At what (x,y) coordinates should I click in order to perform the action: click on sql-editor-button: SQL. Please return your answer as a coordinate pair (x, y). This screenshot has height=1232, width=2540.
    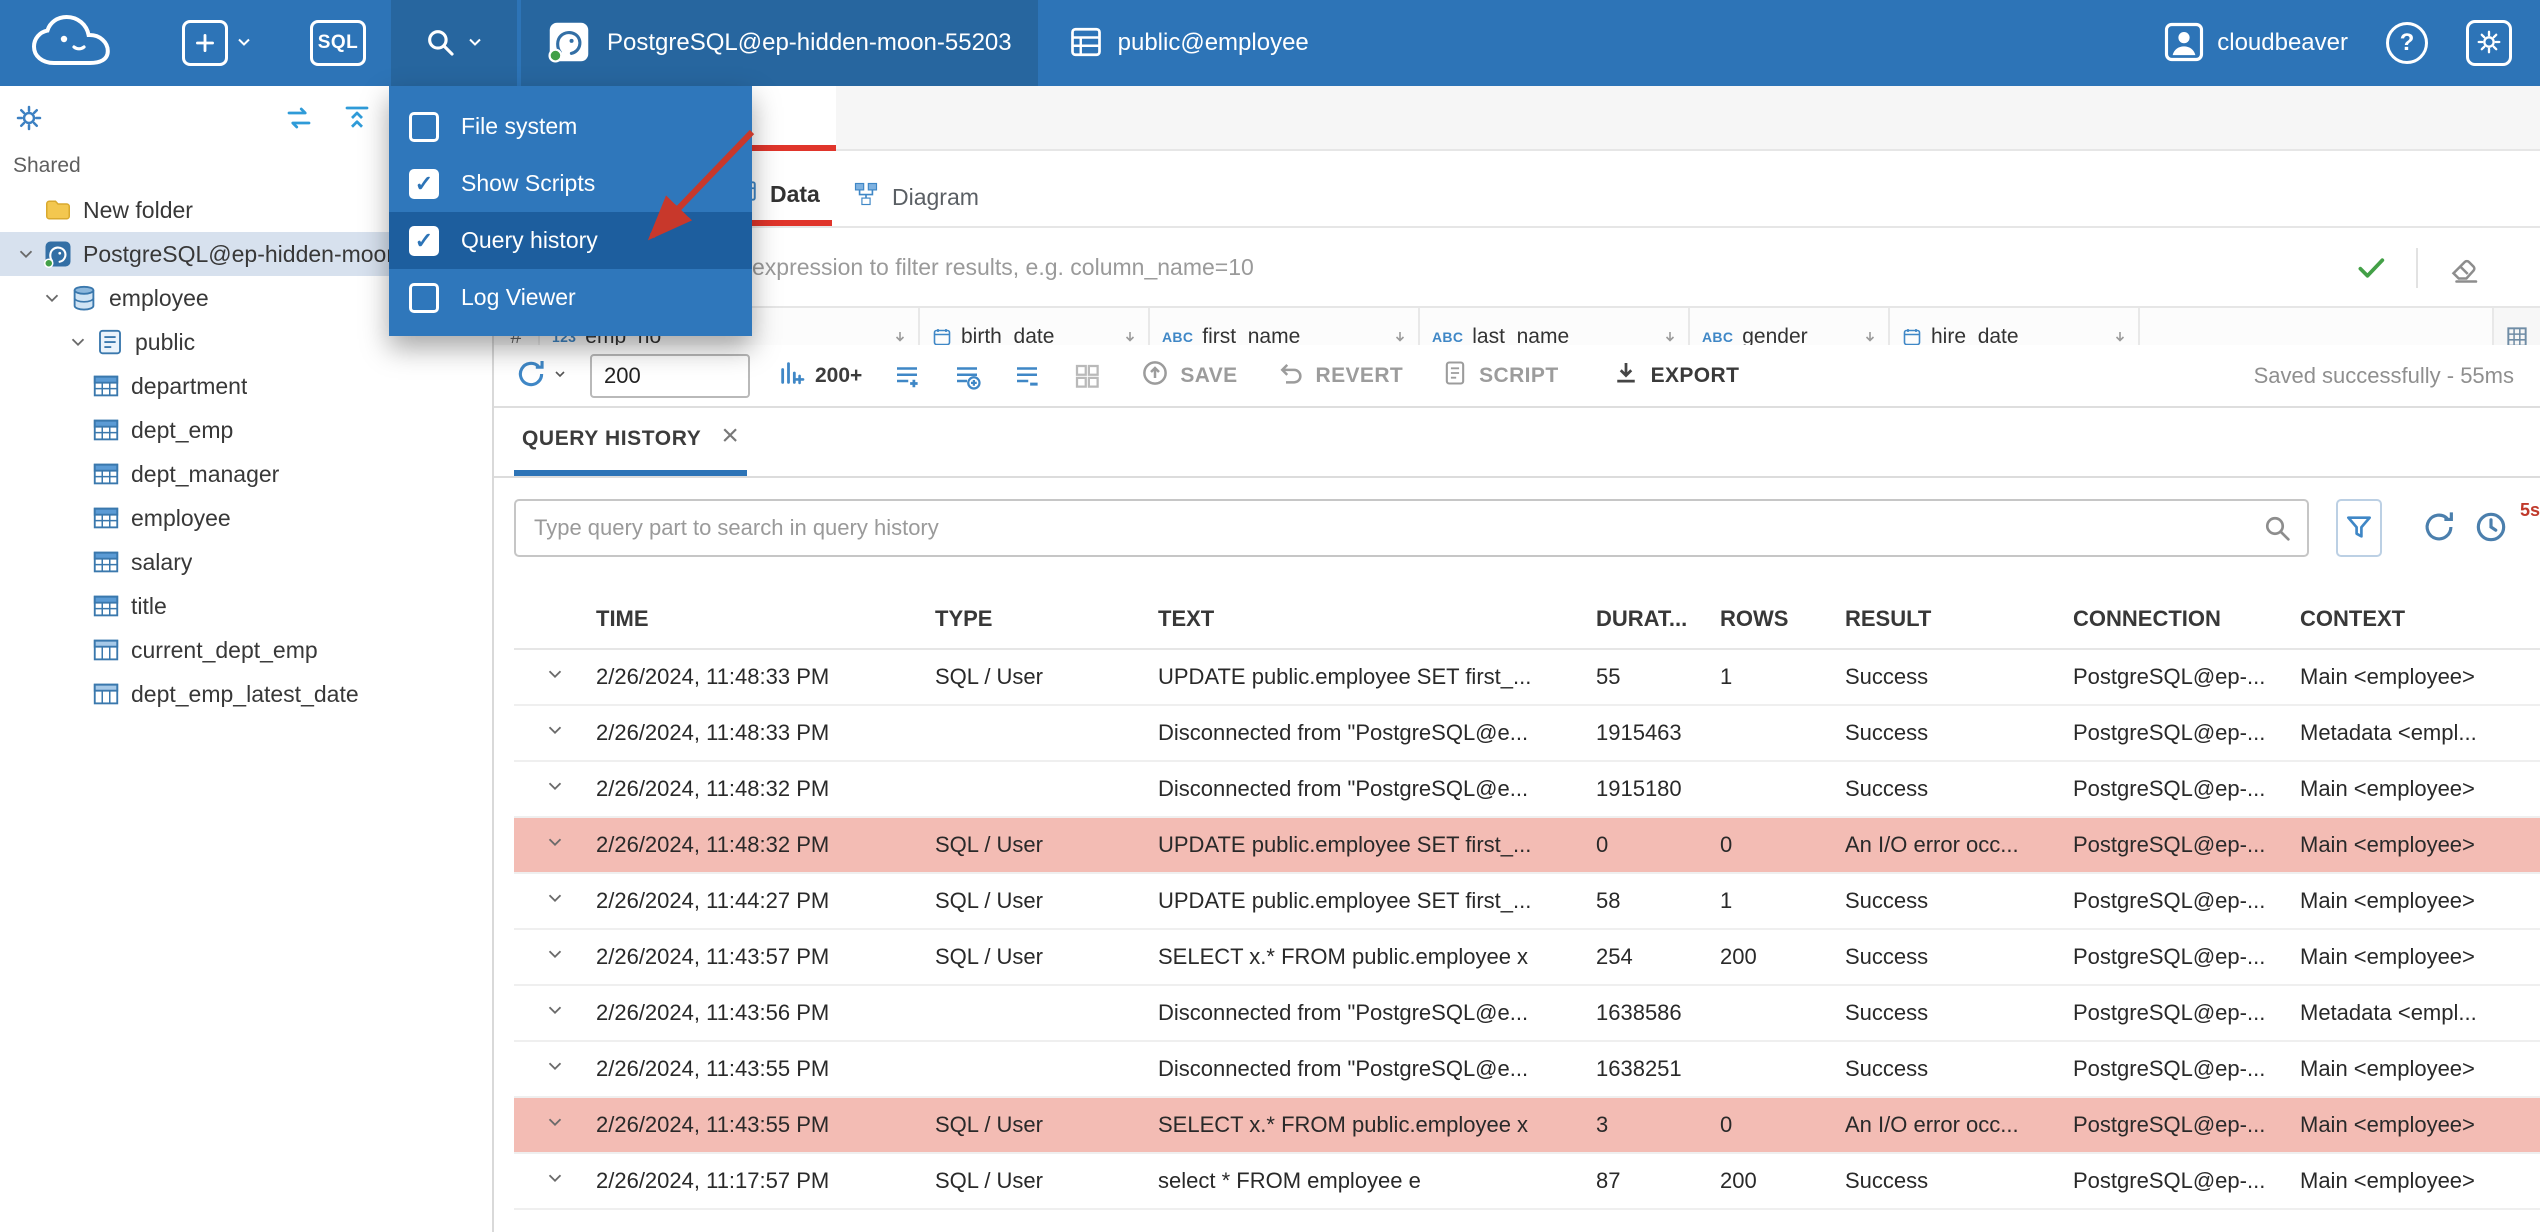
    Looking at the image, I should click on (338, 43).